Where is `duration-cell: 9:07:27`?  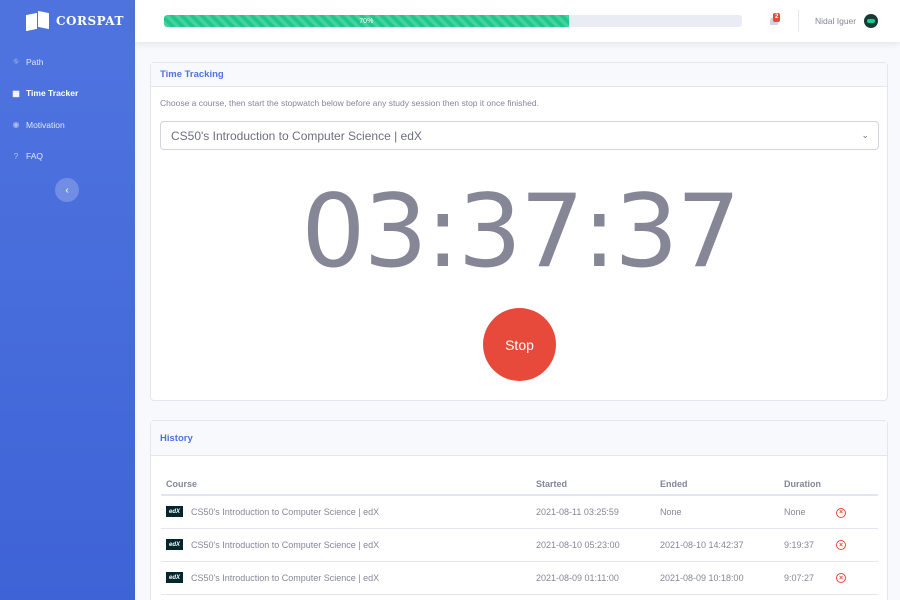
duration-cell: 9:07:27 is located at coordinates (805, 578).